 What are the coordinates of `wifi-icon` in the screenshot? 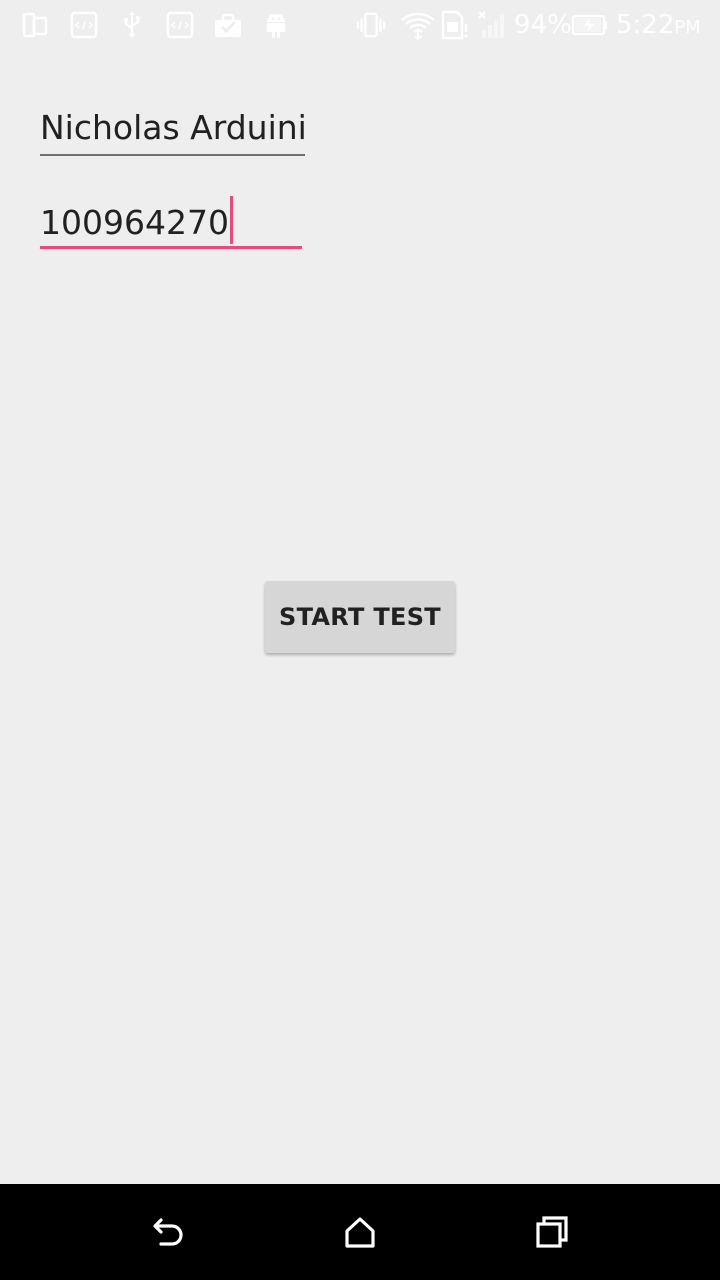 It's located at (418, 25).